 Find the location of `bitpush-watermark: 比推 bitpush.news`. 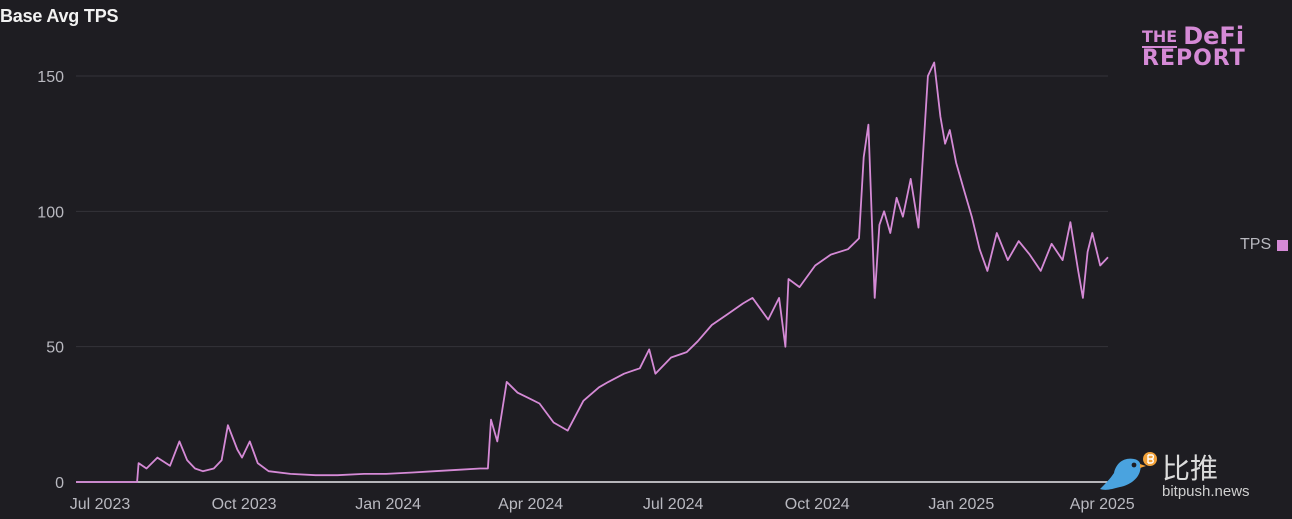

bitpush-watermark: 比推 bitpush.news is located at coordinates (1191, 476).